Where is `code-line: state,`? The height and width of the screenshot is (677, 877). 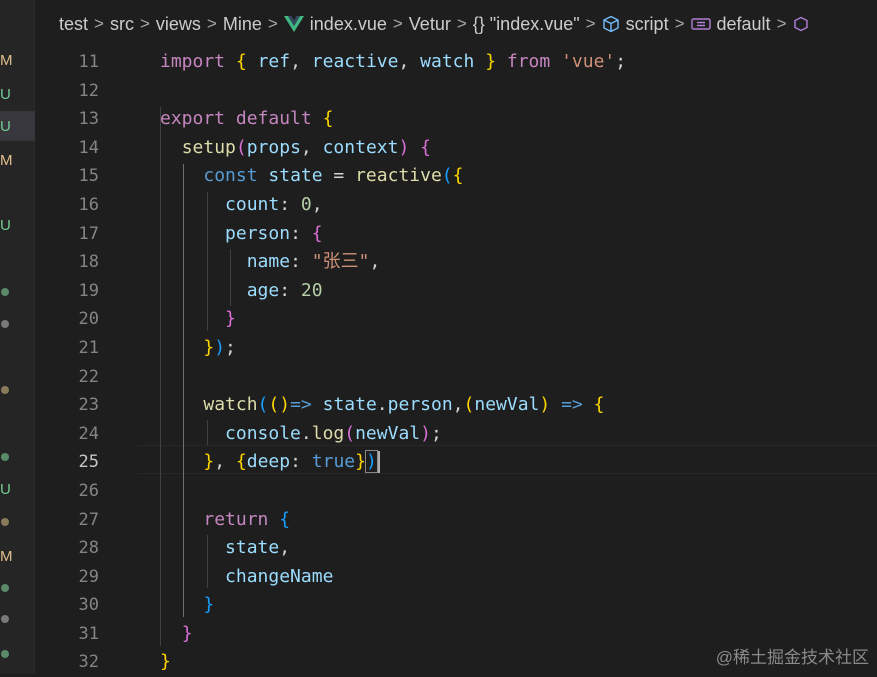
code-line: state, is located at coordinates (518, 548).